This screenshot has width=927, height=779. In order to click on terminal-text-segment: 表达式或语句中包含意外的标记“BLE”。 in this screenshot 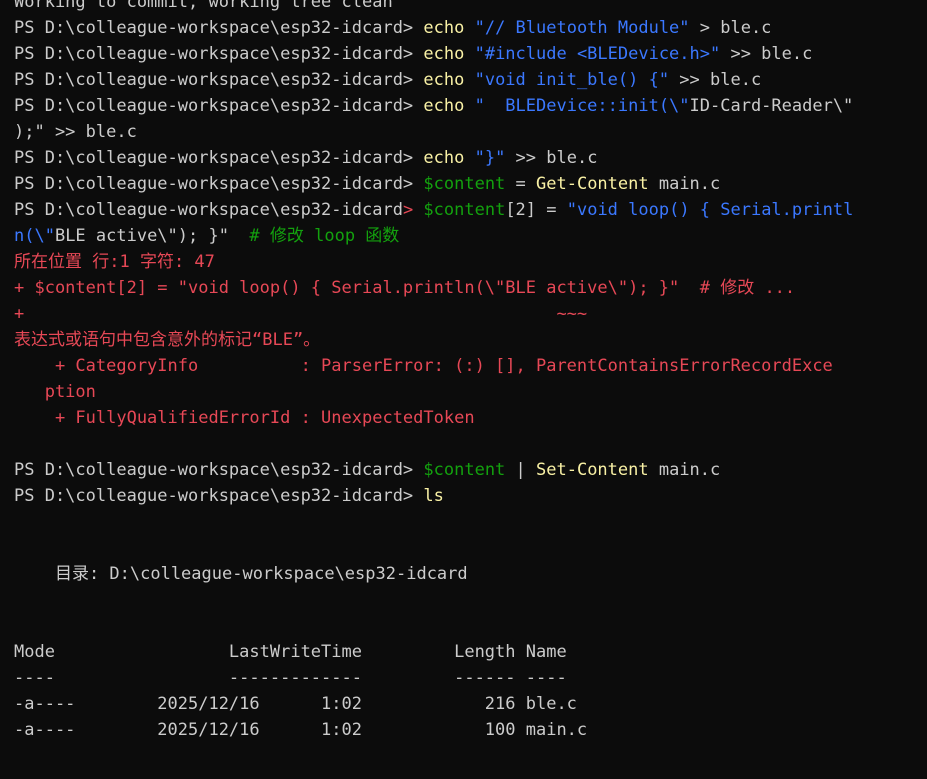, I will do `click(167, 340)`.